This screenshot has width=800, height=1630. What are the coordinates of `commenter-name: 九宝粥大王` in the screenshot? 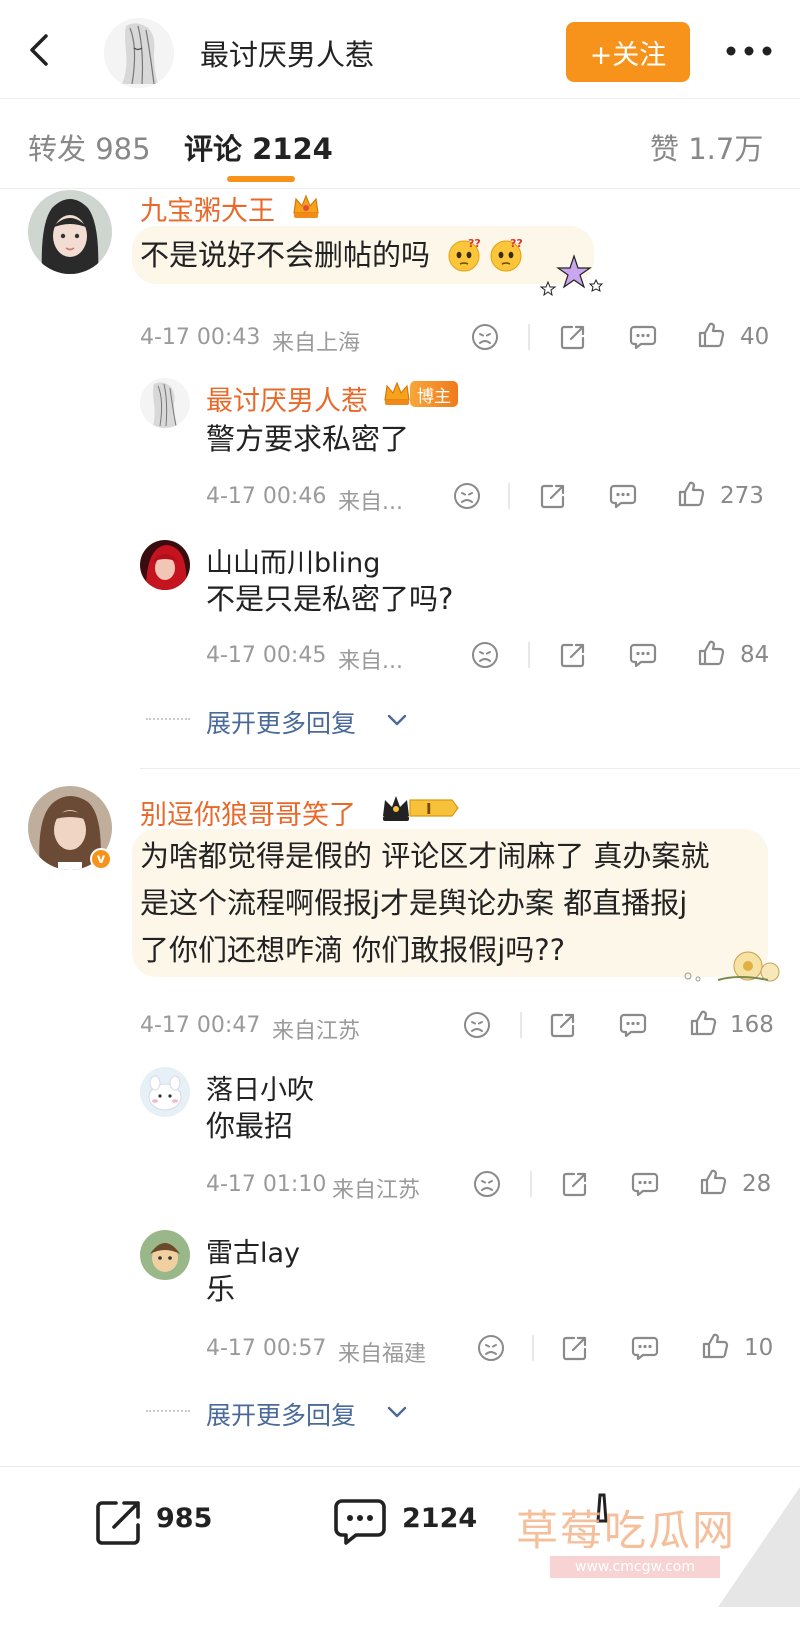 It's located at (207, 208).